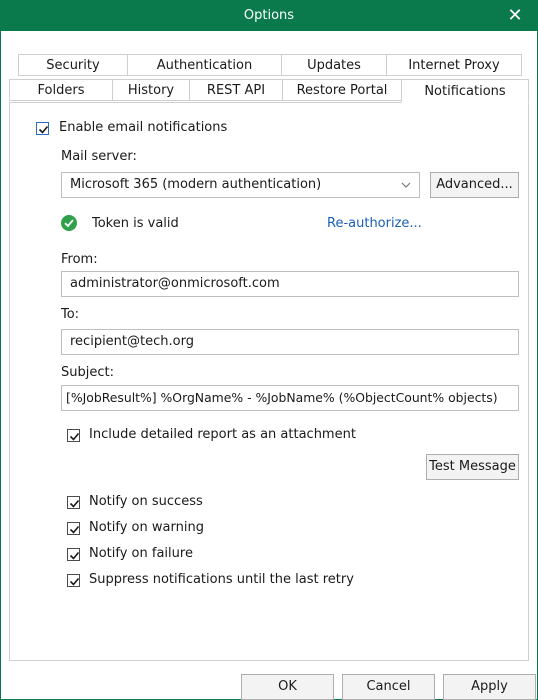 This screenshot has width=538, height=700. What do you see at coordinates (143, 127) in the screenshot?
I see `enable-notifications-label: Enable email notifications` at bounding box center [143, 127].